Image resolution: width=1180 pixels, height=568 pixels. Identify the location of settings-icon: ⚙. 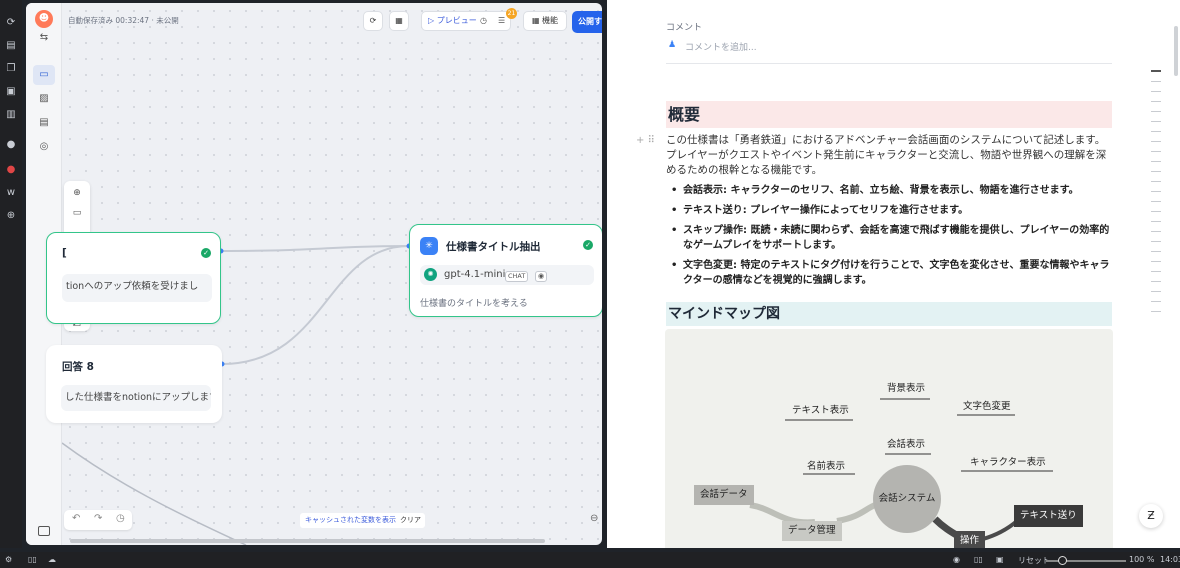
(8, 559).